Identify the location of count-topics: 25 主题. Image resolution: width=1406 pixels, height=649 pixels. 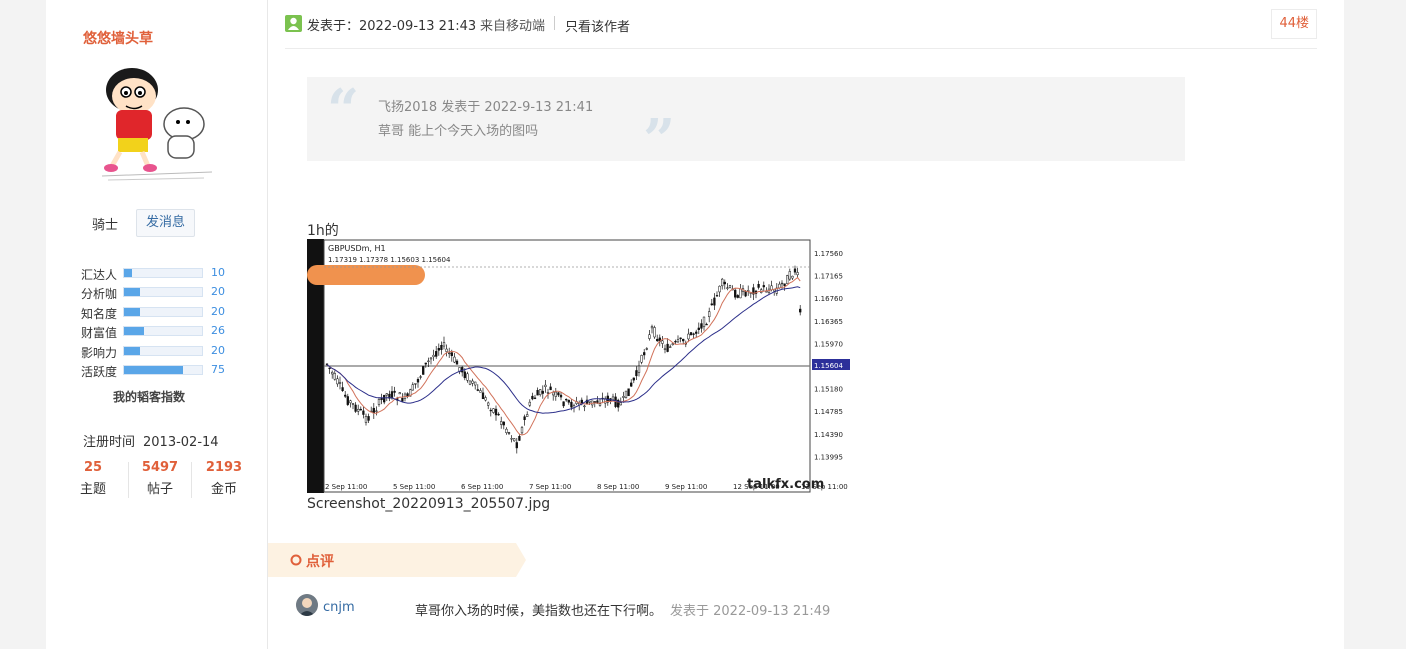
(93, 478).